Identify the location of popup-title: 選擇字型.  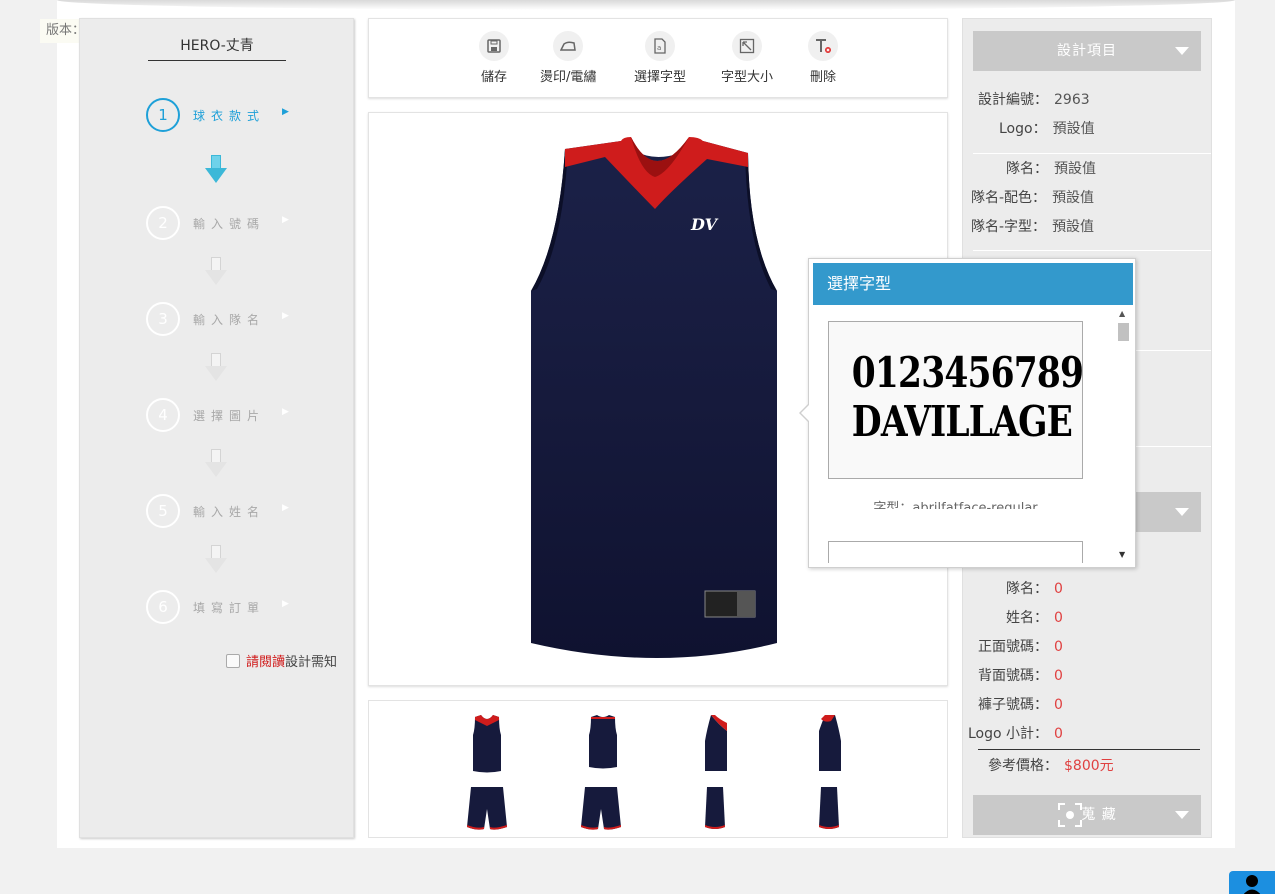
(973, 284).